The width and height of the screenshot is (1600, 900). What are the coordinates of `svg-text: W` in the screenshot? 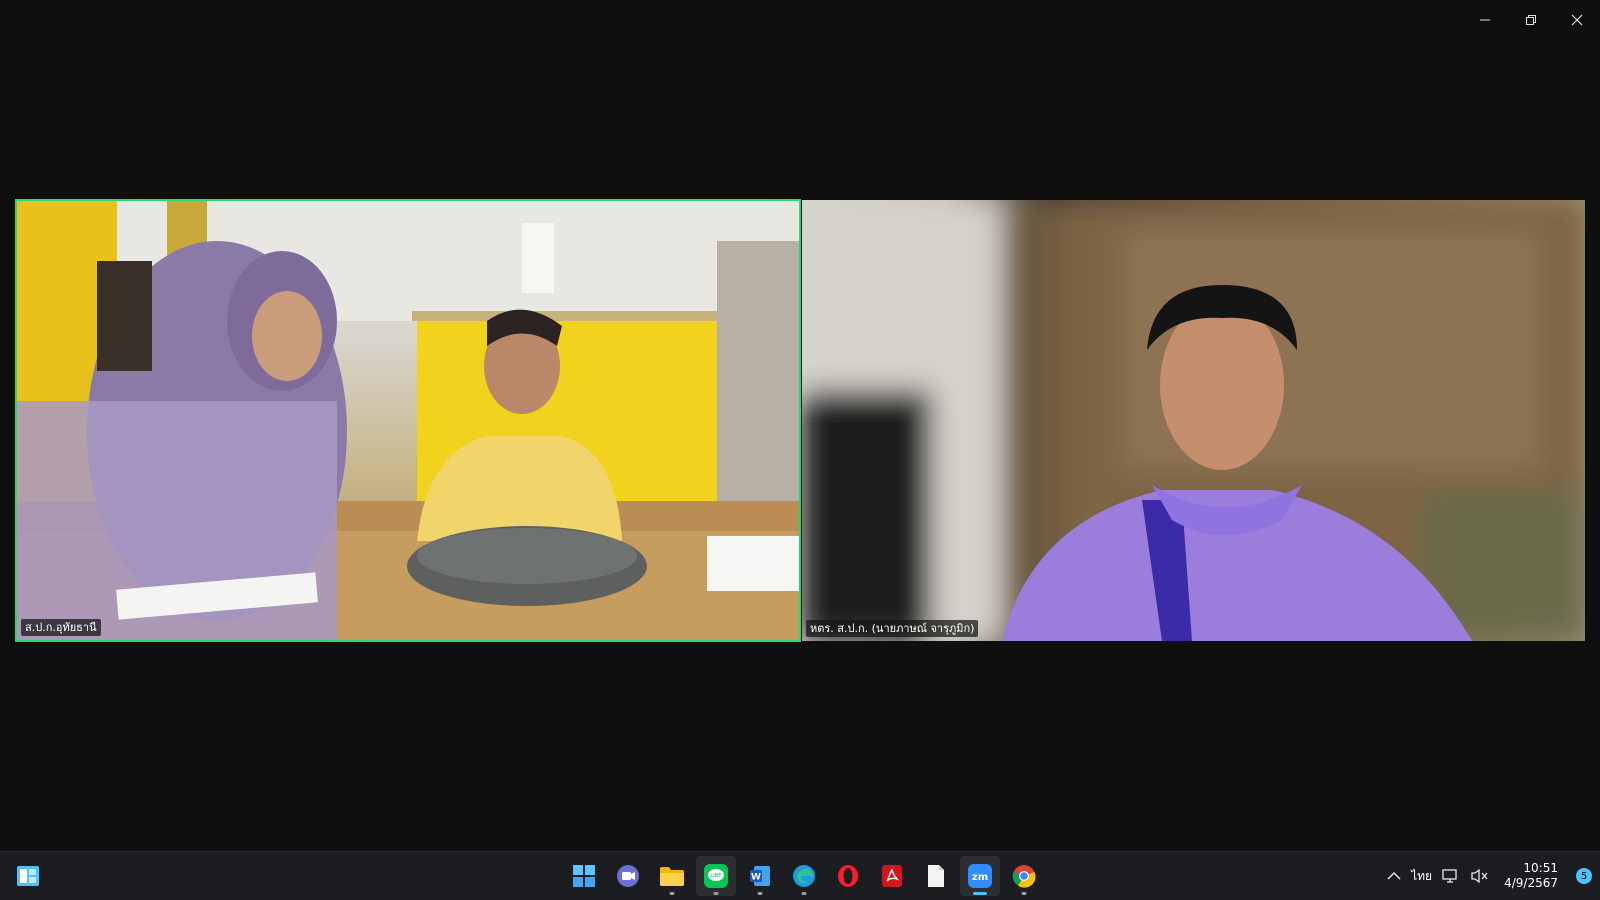 It's located at (756, 878).